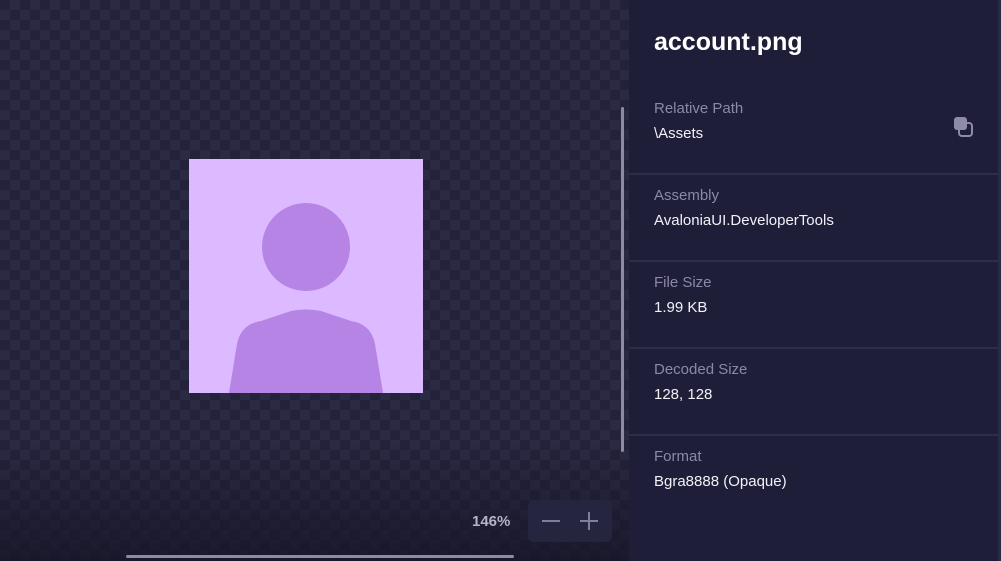  Describe the element at coordinates (699, 108) in the screenshot. I see `property-label: Relative Path` at that location.